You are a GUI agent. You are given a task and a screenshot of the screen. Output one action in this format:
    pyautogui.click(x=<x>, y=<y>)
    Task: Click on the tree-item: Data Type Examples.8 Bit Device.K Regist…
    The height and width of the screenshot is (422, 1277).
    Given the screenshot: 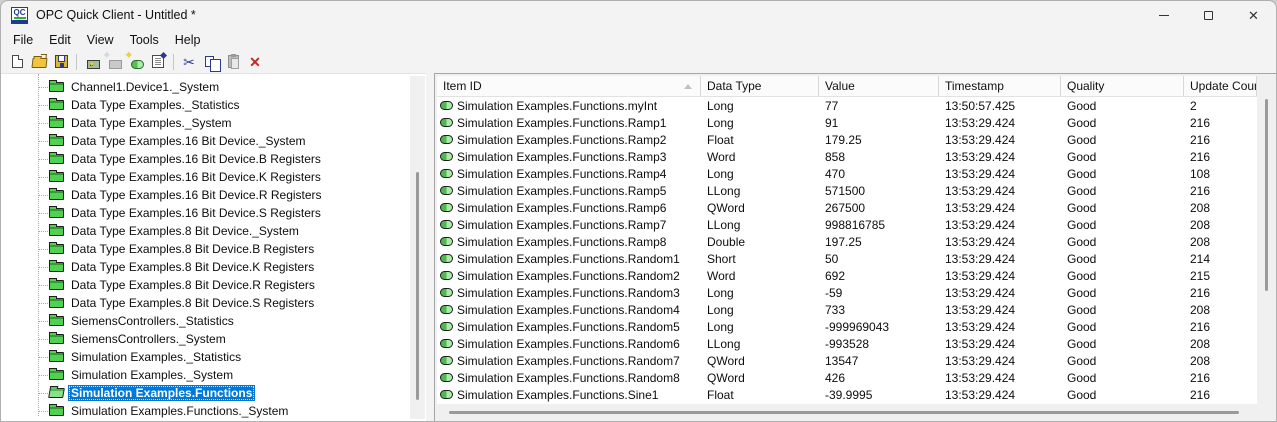 What is the action you would take?
    pyautogui.click(x=213, y=267)
    